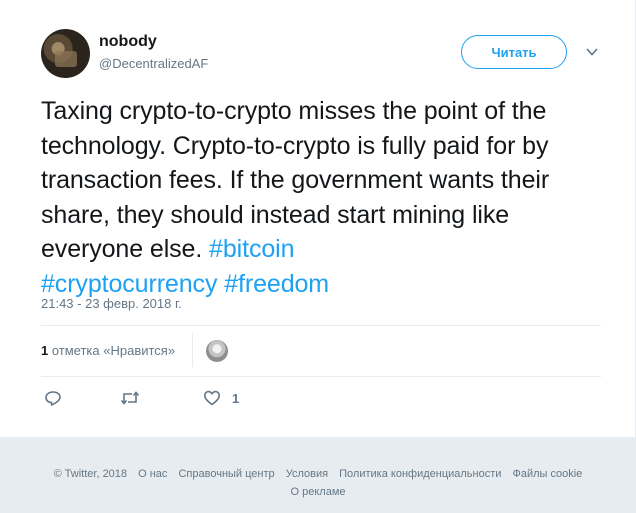  I want to click on footer-link-ads: О рекламе, so click(318, 492).